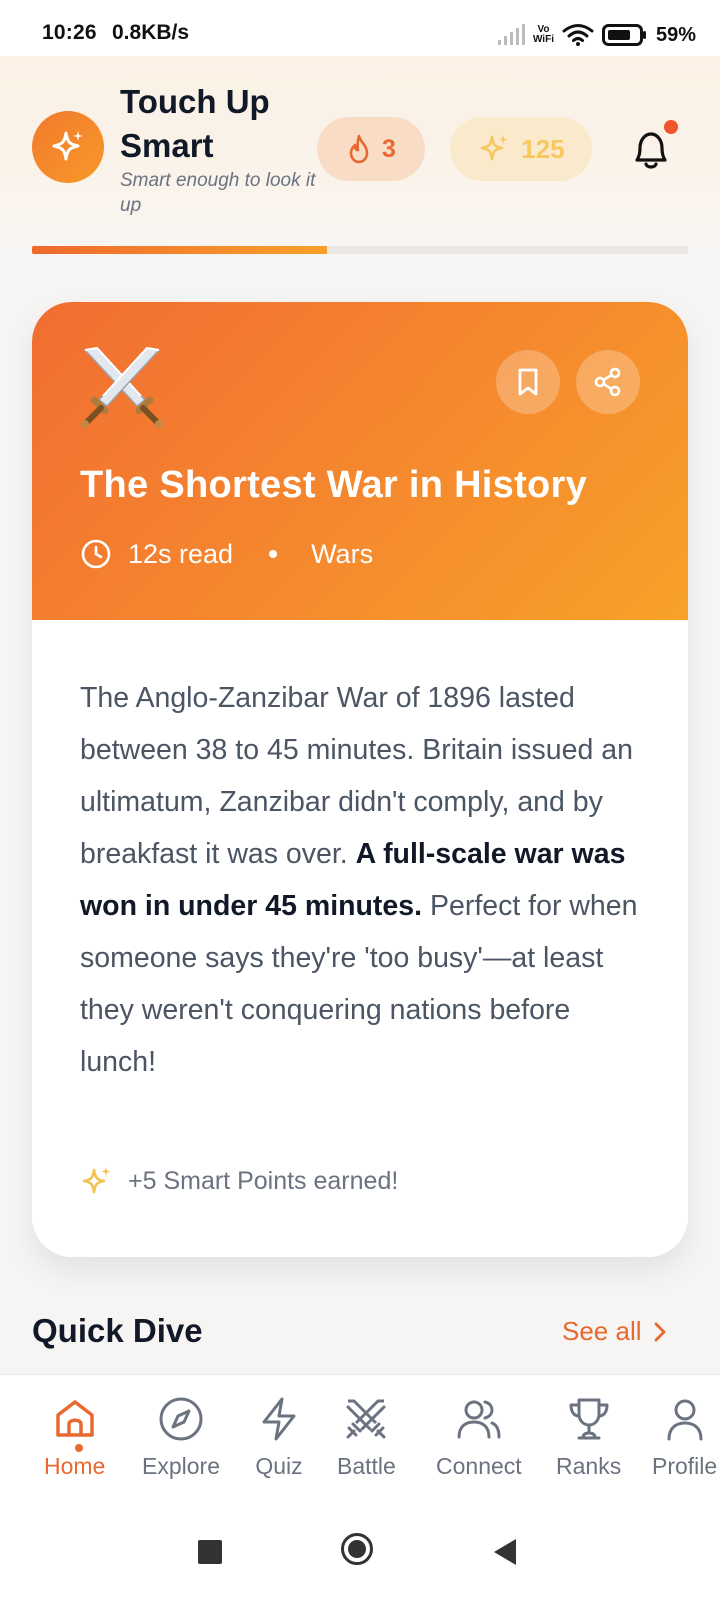 The height and width of the screenshot is (1600, 720). Describe the element at coordinates (74, 1437) in the screenshot. I see `nav-home: Home` at that location.